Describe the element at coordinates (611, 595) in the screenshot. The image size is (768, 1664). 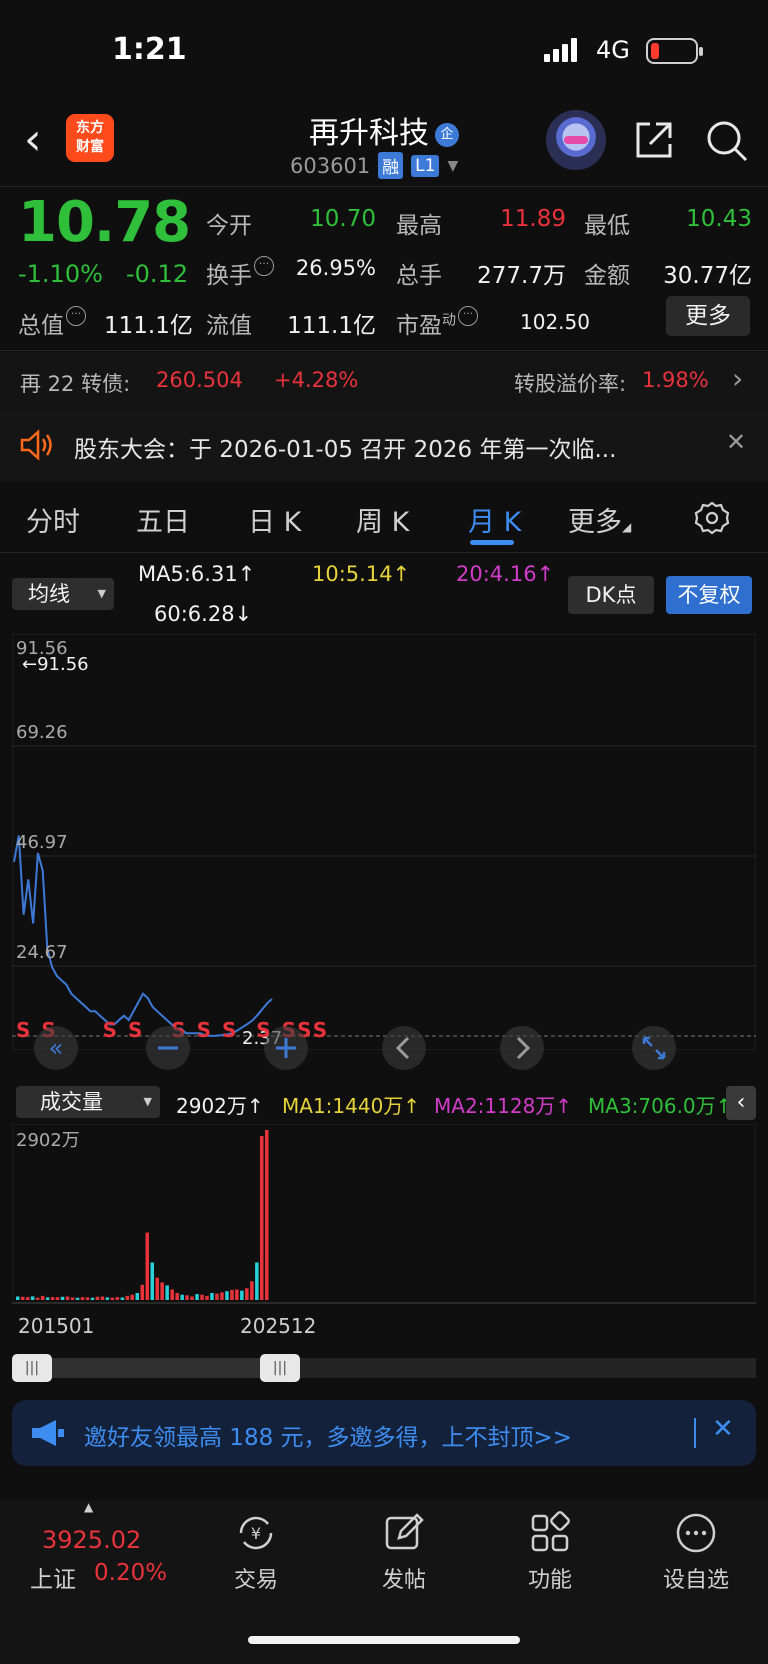
I see `dk-point-button: DK点` at that location.